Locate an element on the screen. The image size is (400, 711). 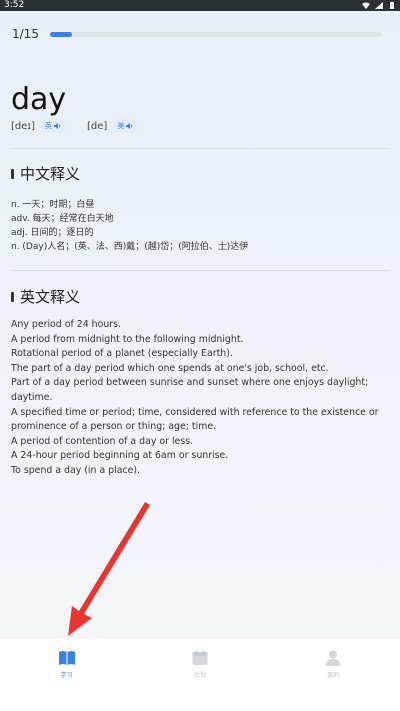
nav-profile-label: 我的 is located at coordinates (333, 675).